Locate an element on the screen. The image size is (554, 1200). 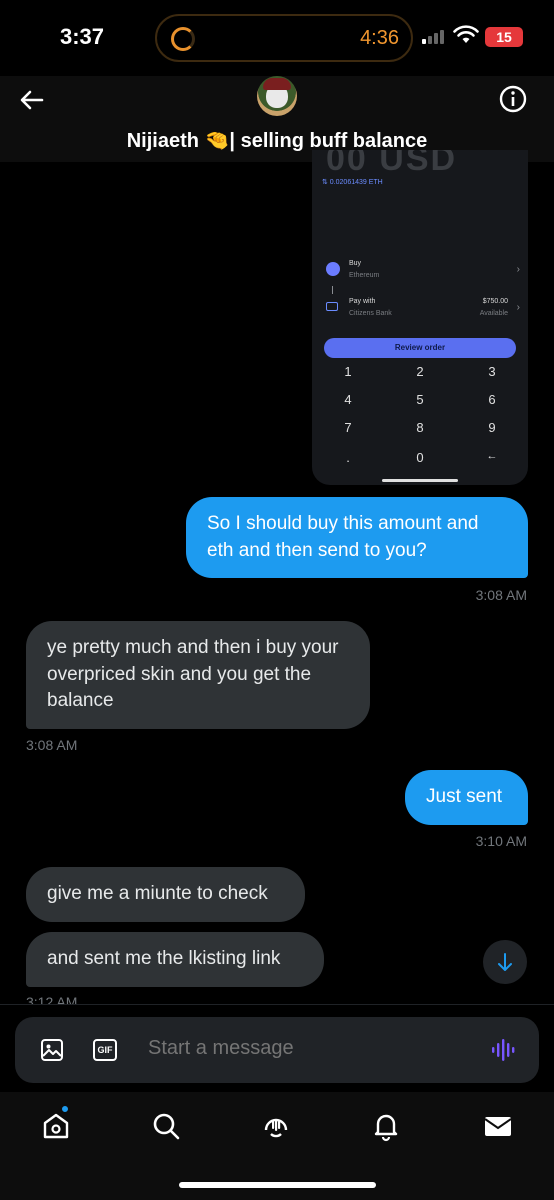
back-arrow-icon is located at coordinates (32, 100).